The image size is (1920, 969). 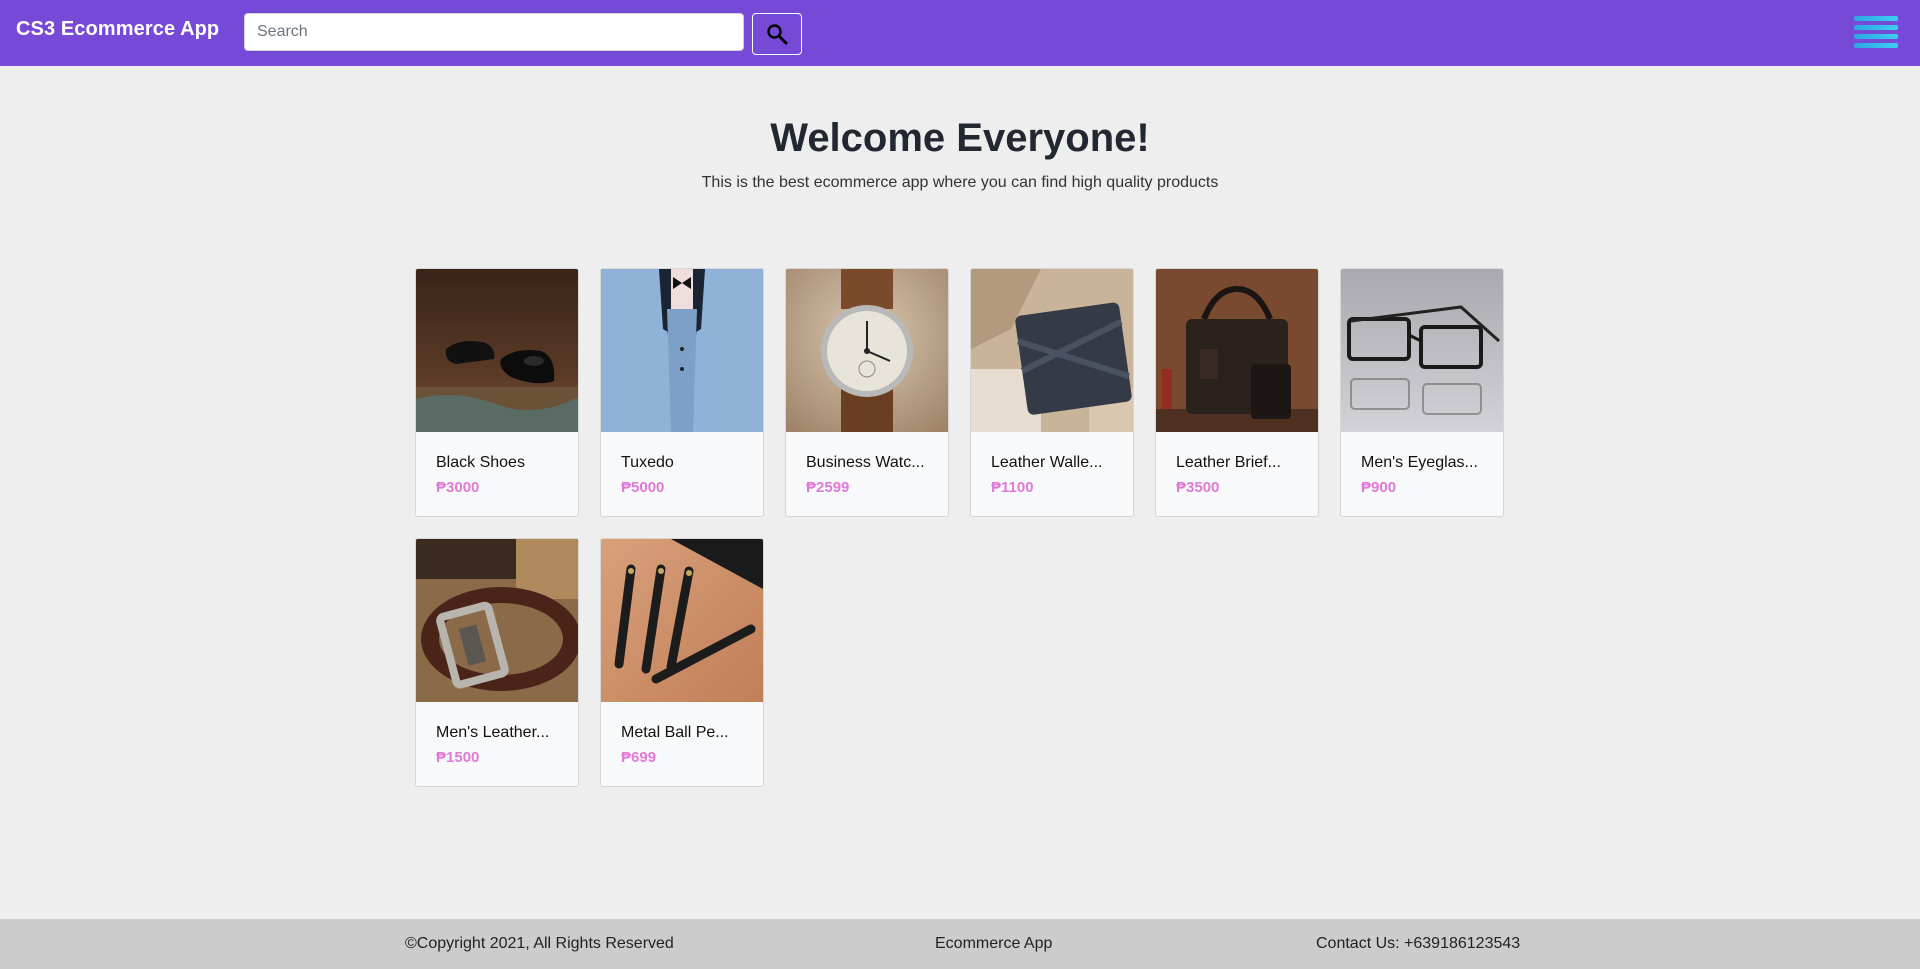 What do you see at coordinates (458, 487) in the screenshot?
I see `product-price: ₱3000` at bounding box center [458, 487].